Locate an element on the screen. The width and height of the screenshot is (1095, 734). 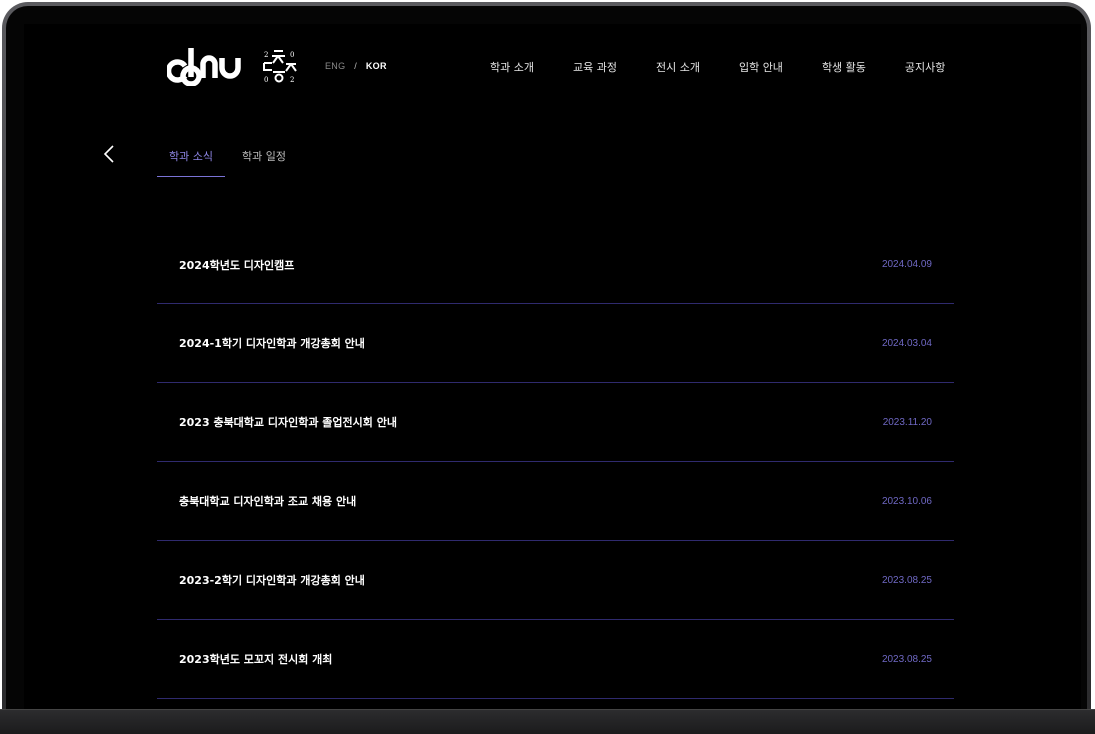
post-date: 2024.03.04 is located at coordinates (906, 343).